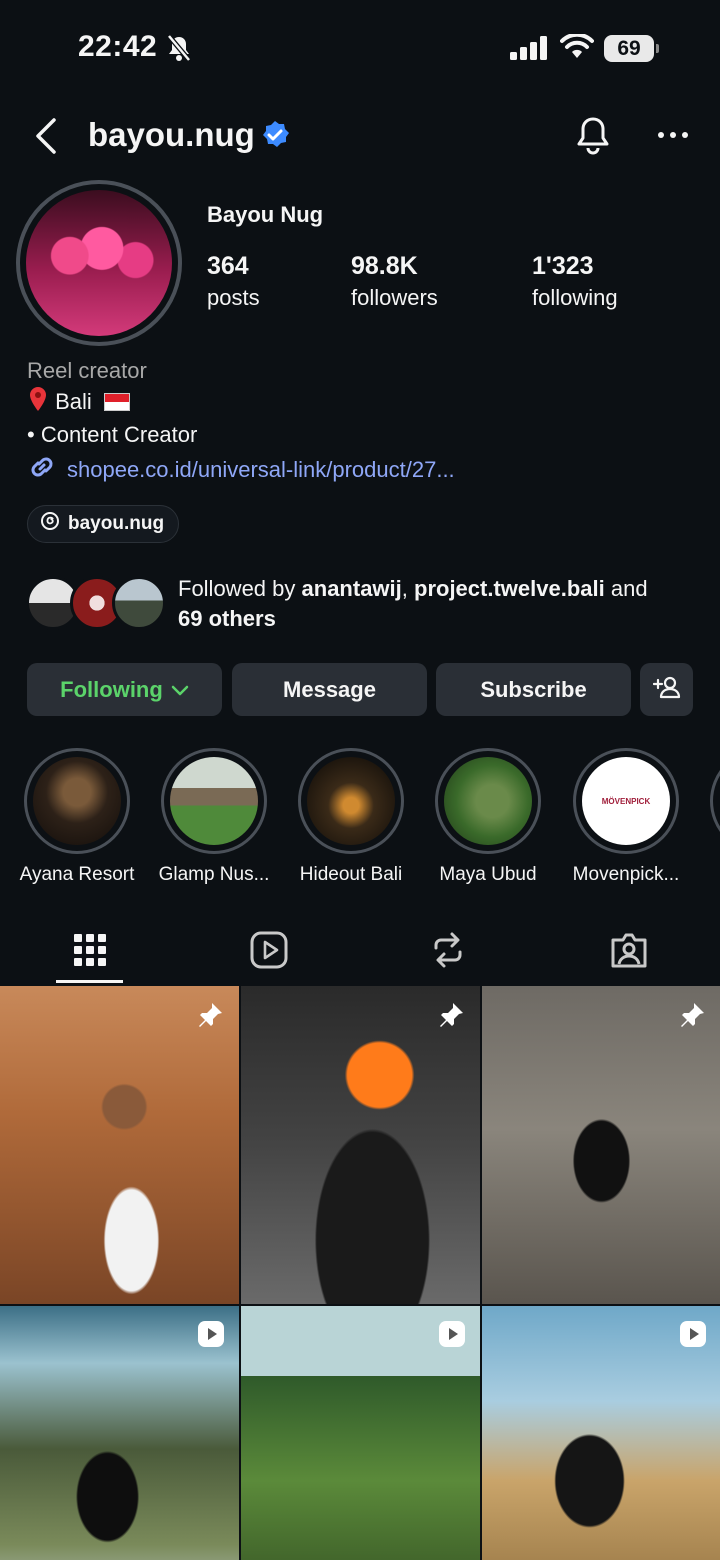 The image size is (720, 1560). What do you see at coordinates (116, 523) in the screenshot?
I see `threads-handle: bayou.nug` at bounding box center [116, 523].